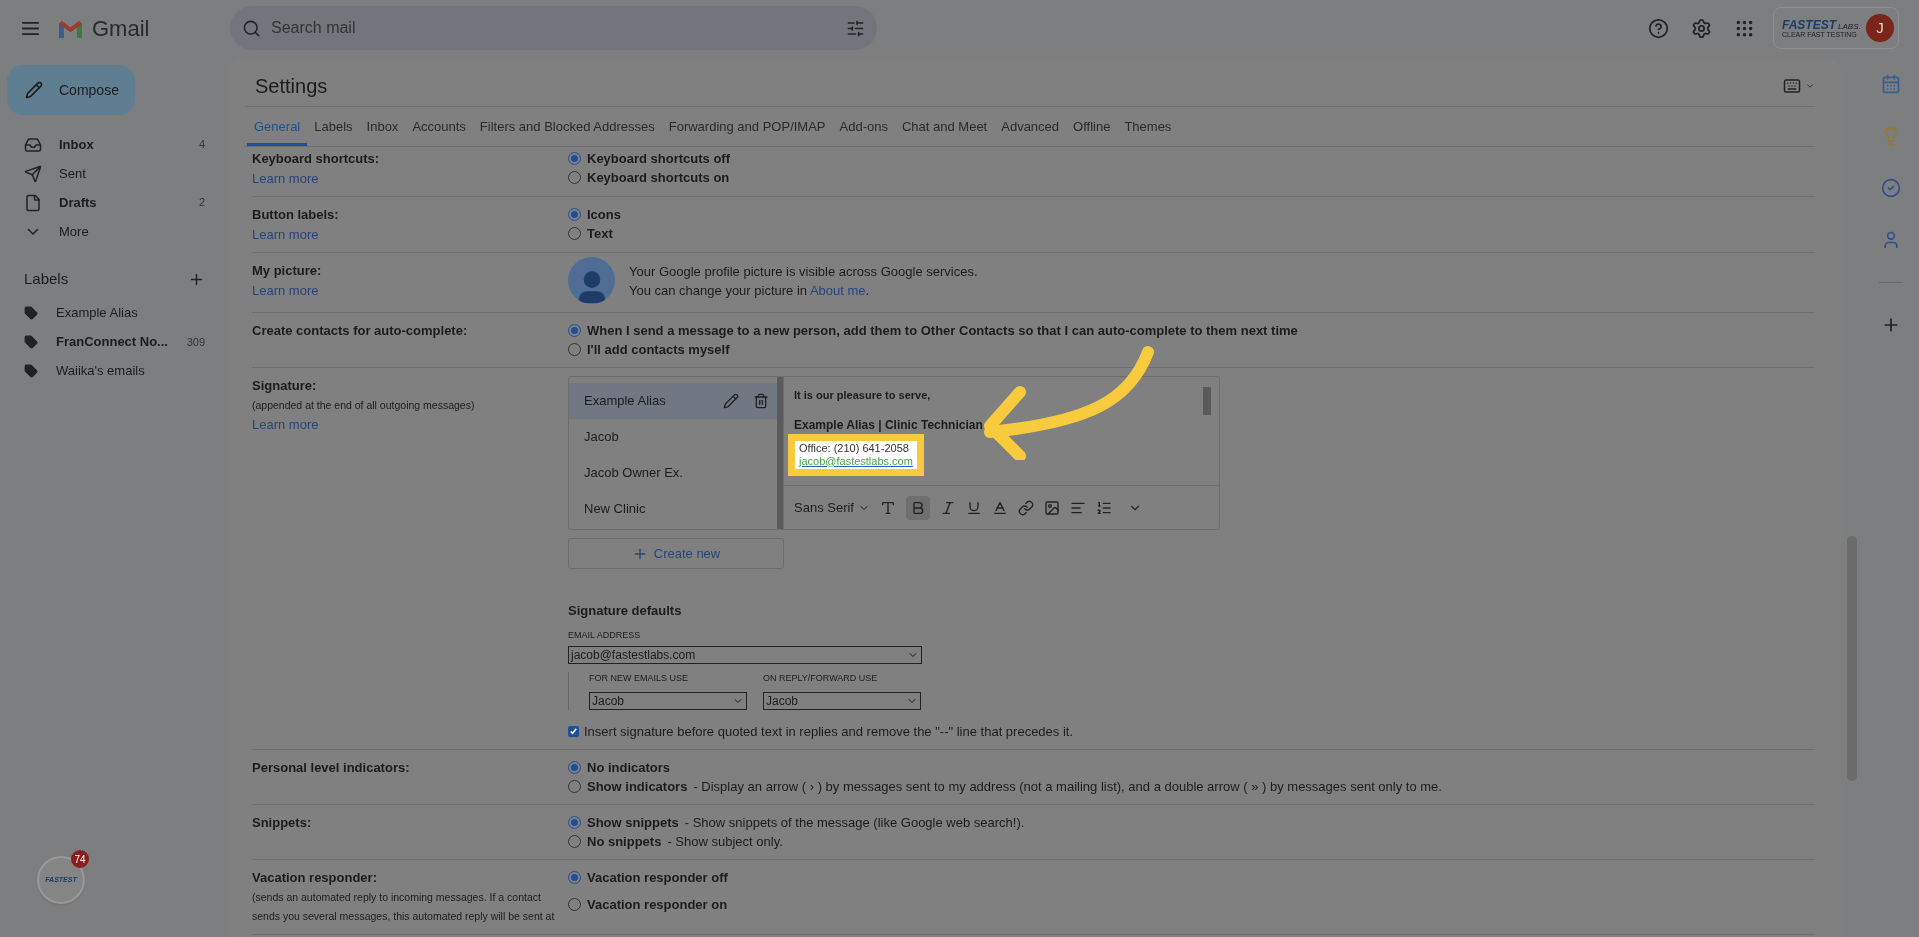 The image size is (1919, 937). What do you see at coordinates (1030, 131) in the screenshot?
I see `settings-tab: Advanced` at bounding box center [1030, 131].